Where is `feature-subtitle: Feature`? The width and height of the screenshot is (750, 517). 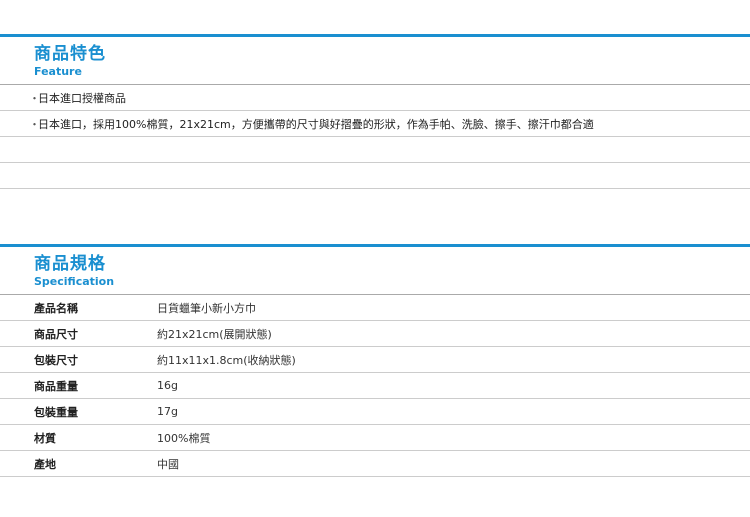
feature-subtitle: Feature is located at coordinates (58, 71).